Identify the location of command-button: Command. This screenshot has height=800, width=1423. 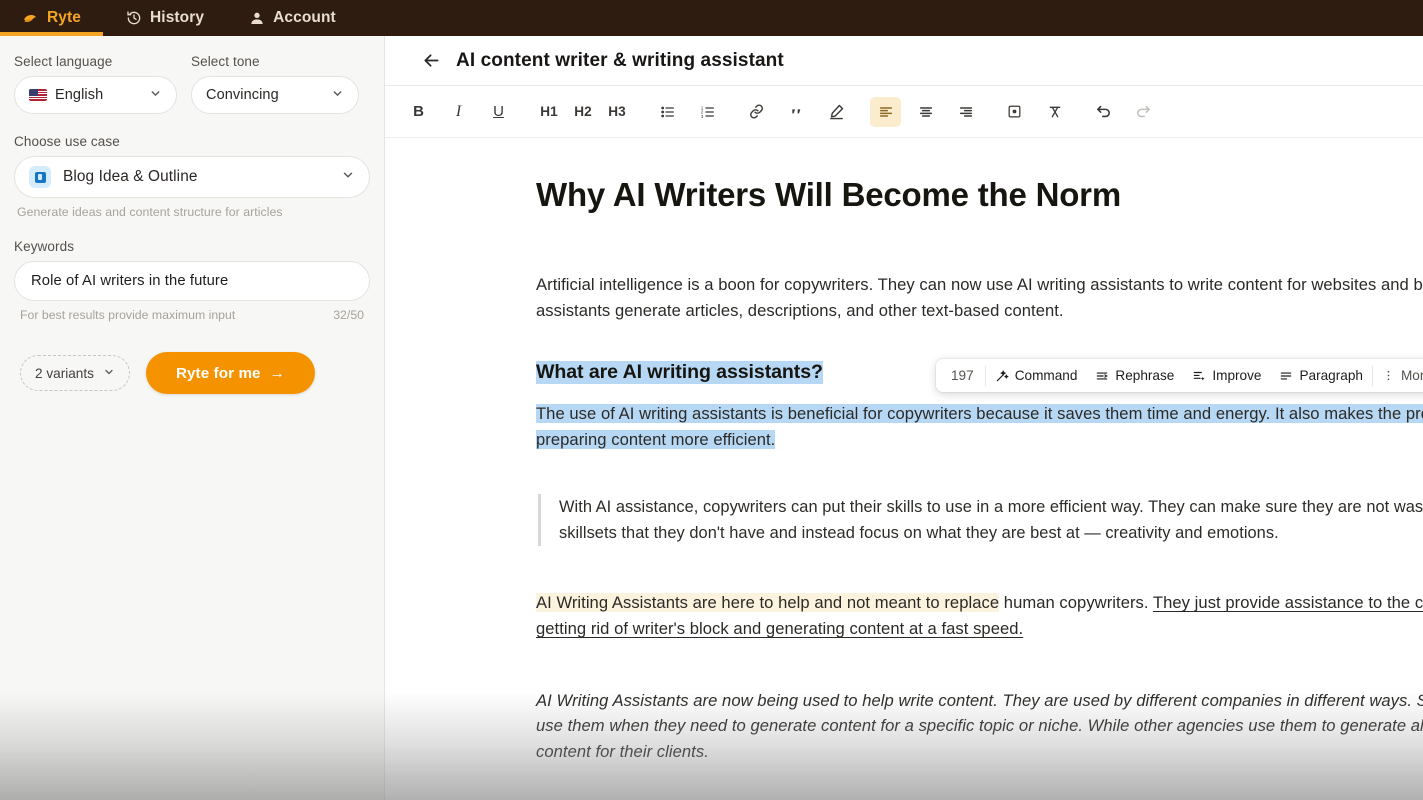
(1036, 375).